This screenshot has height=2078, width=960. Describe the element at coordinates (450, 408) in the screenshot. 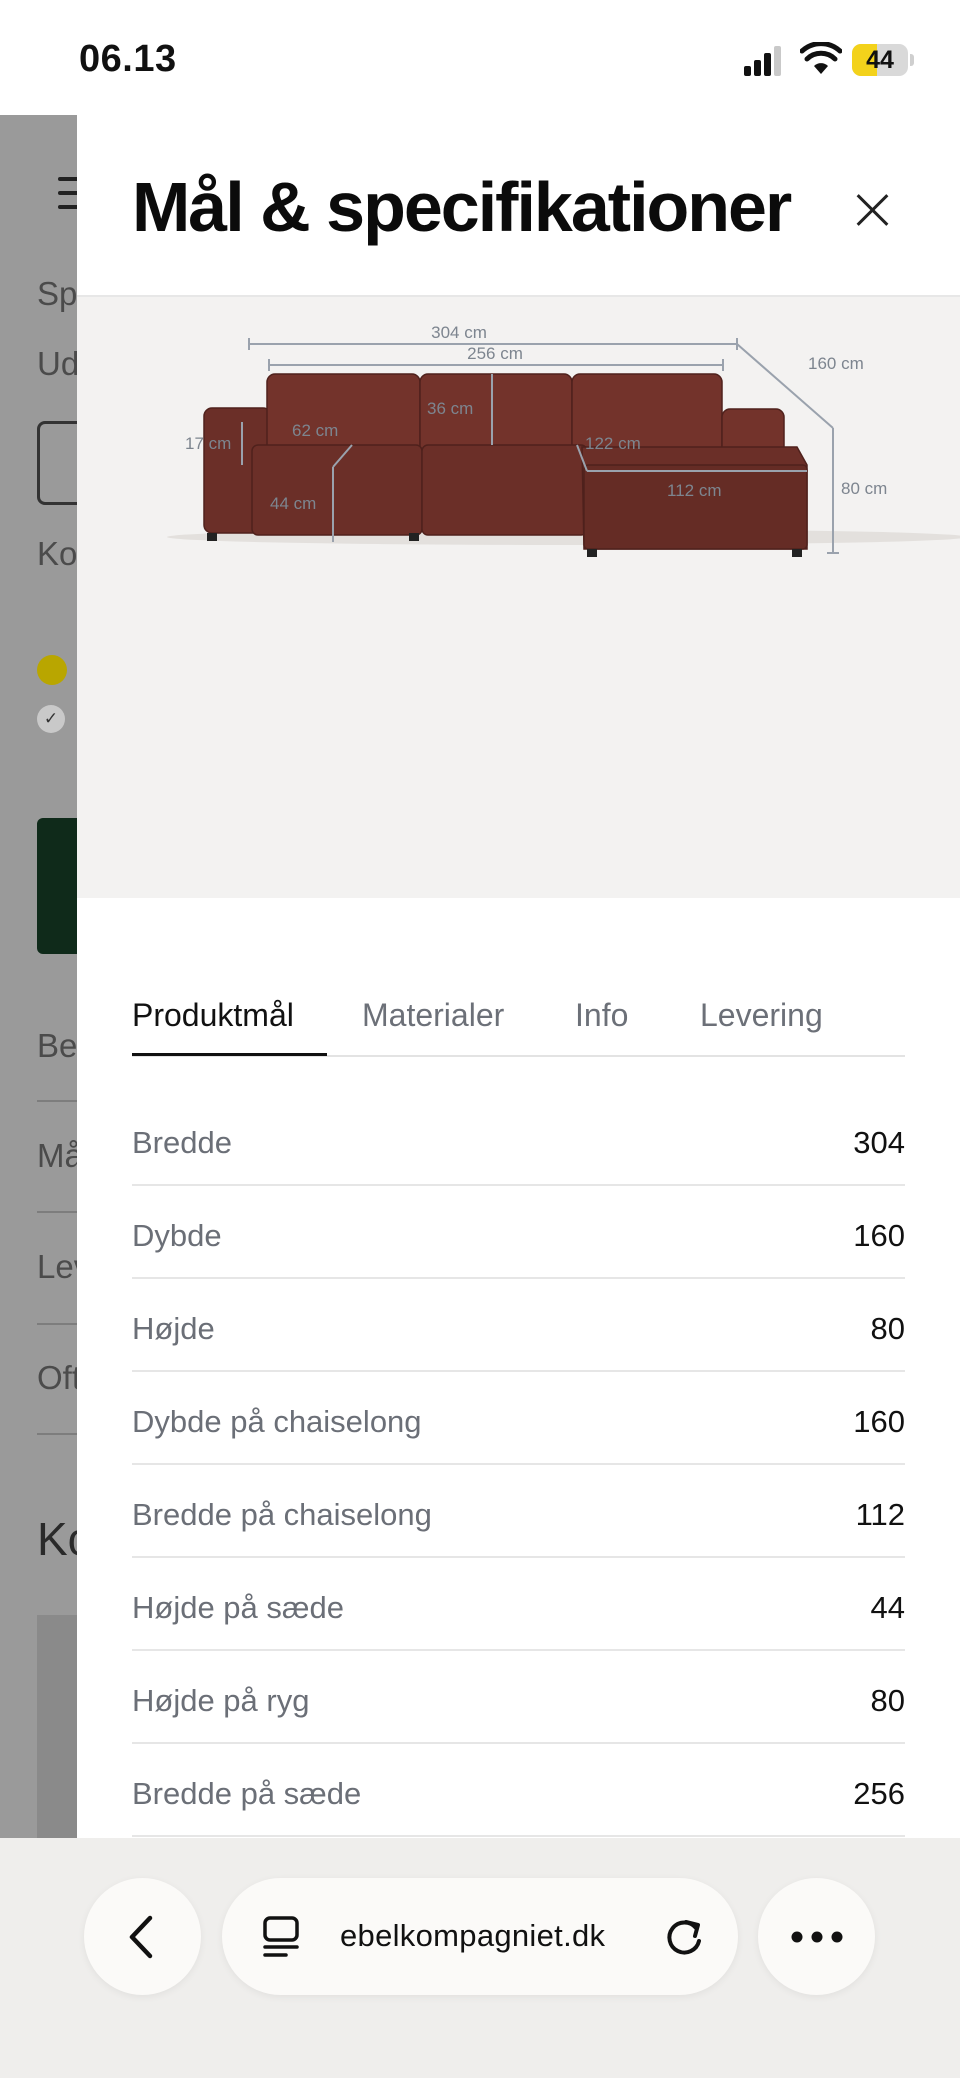

I see `dimension-label: 36 cm` at that location.